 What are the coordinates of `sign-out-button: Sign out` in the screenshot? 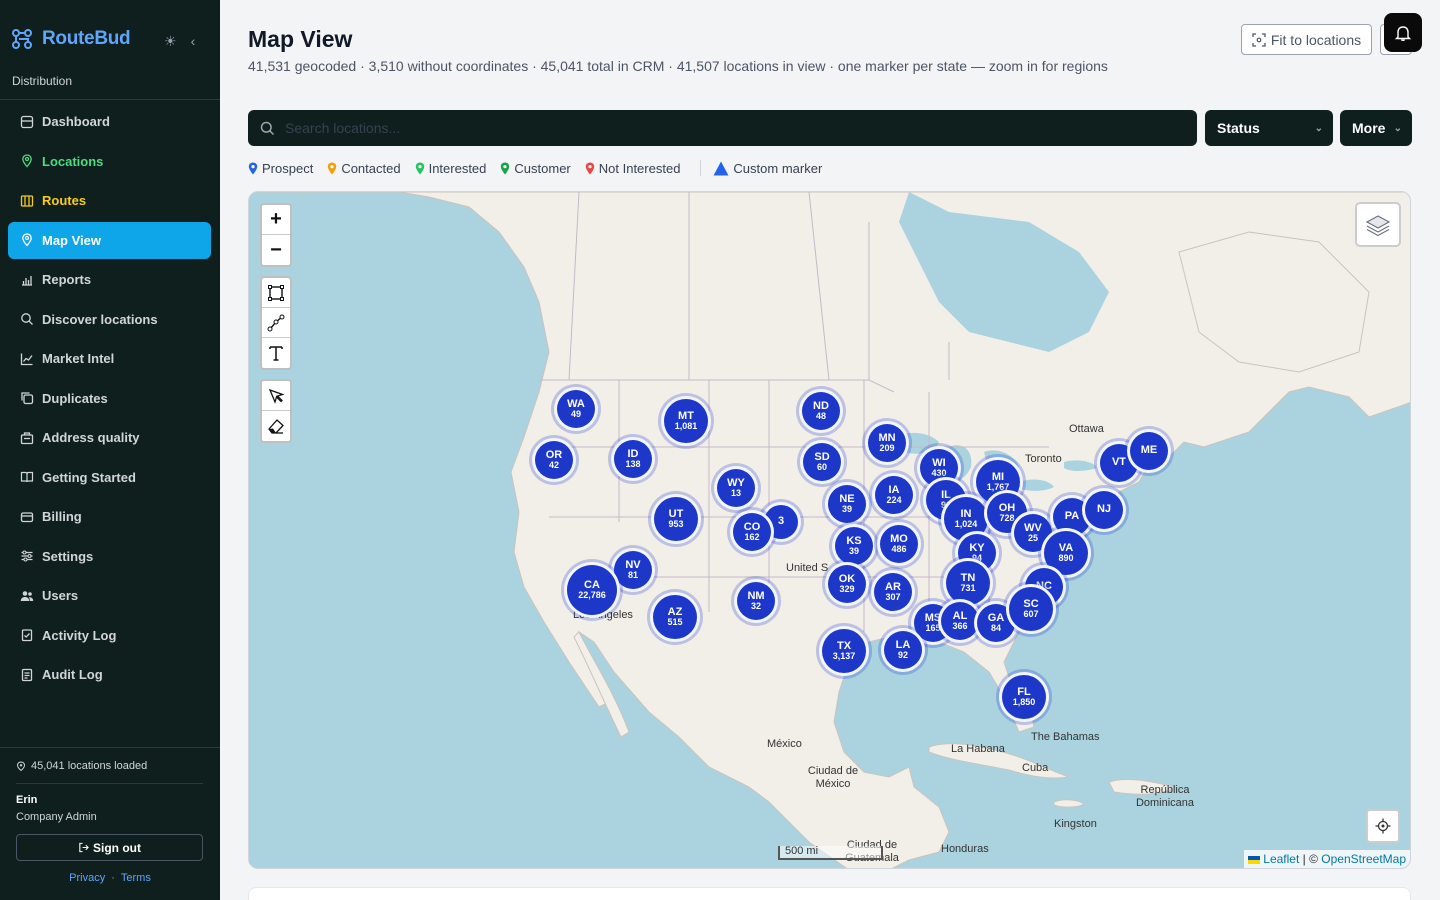 It's located at (109, 847).